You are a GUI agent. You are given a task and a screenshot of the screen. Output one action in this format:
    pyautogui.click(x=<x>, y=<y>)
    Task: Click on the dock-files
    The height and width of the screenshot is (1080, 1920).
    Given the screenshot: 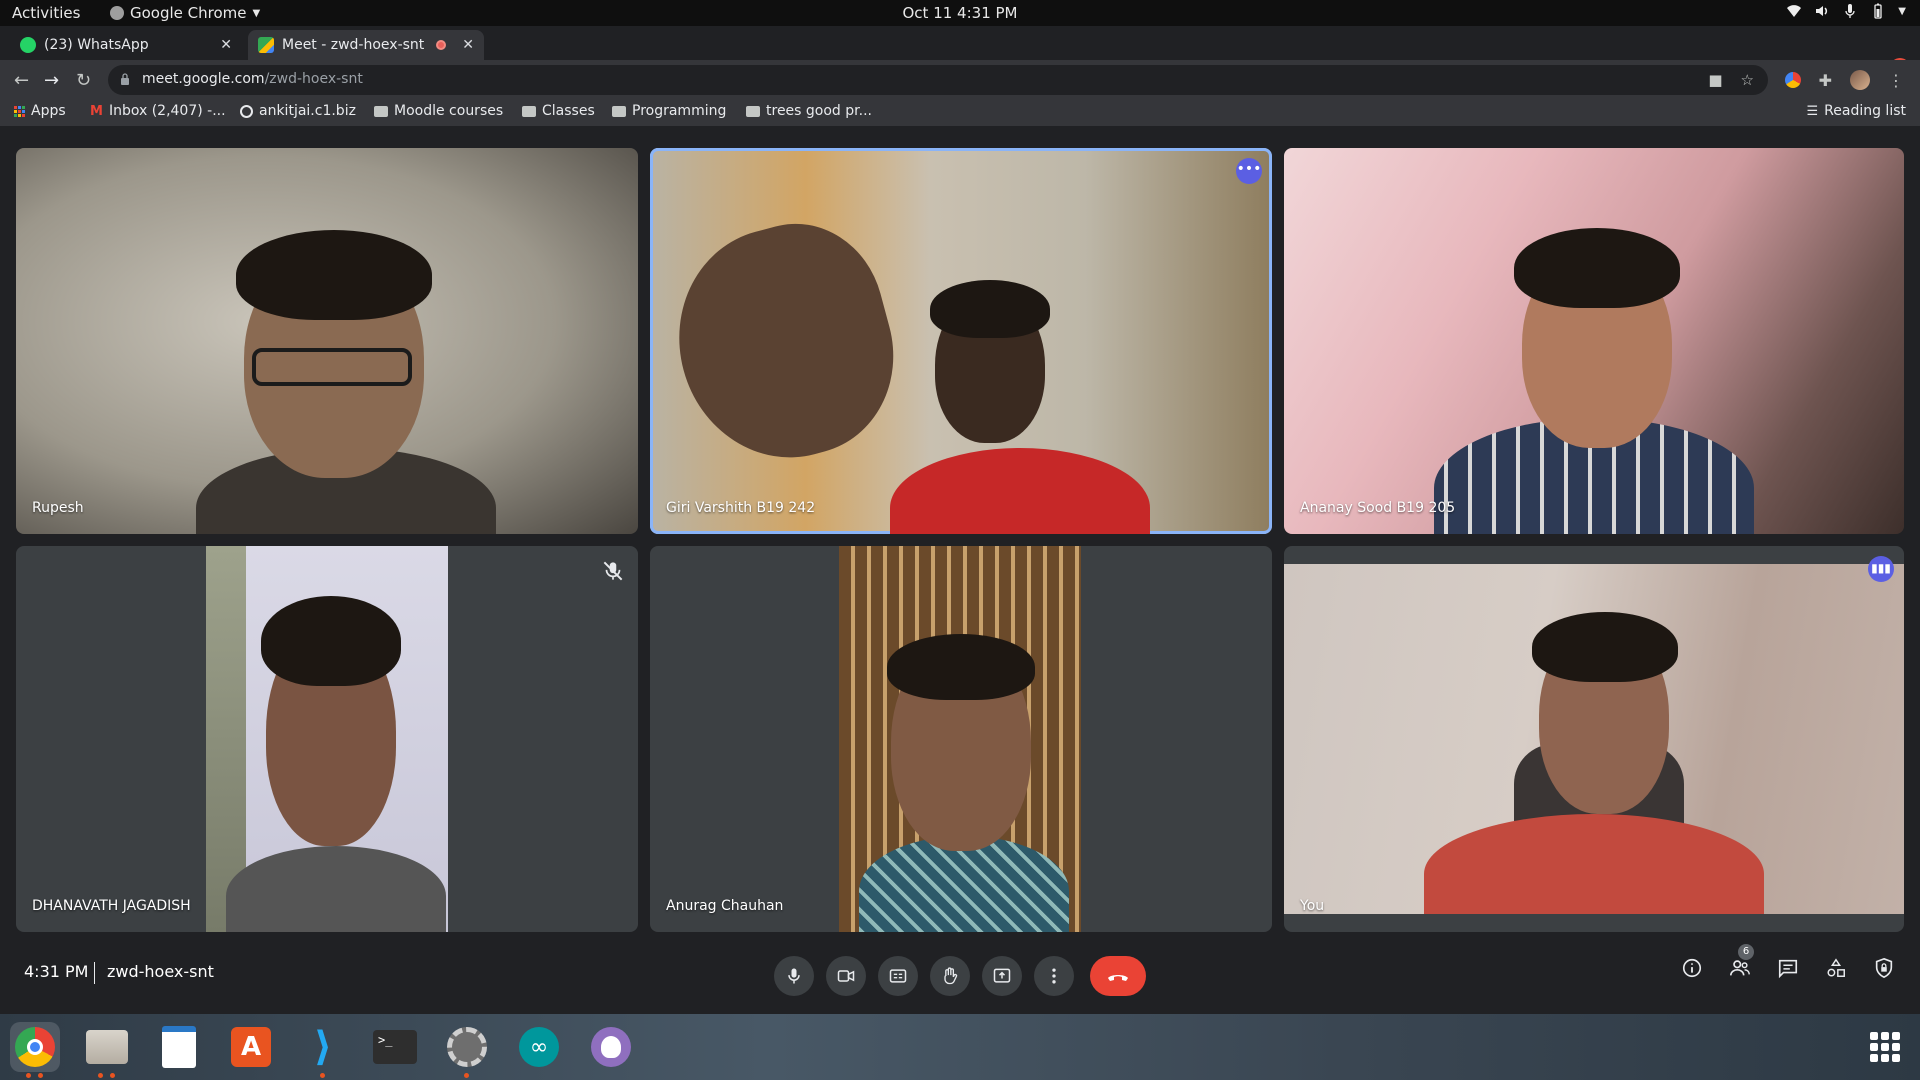 What is the action you would take?
    pyautogui.click(x=107, y=1050)
    